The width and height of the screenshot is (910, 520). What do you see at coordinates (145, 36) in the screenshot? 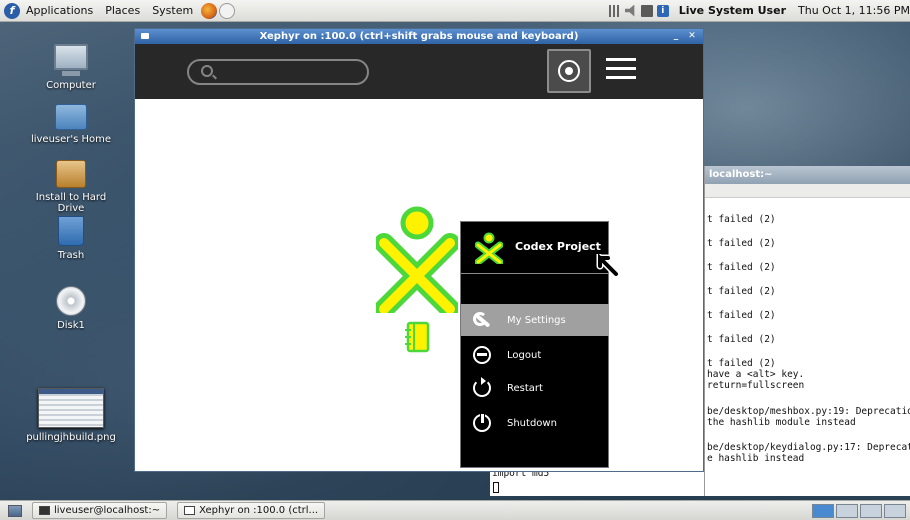
I see `window-menu-icon` at bounding box center [145, 36].